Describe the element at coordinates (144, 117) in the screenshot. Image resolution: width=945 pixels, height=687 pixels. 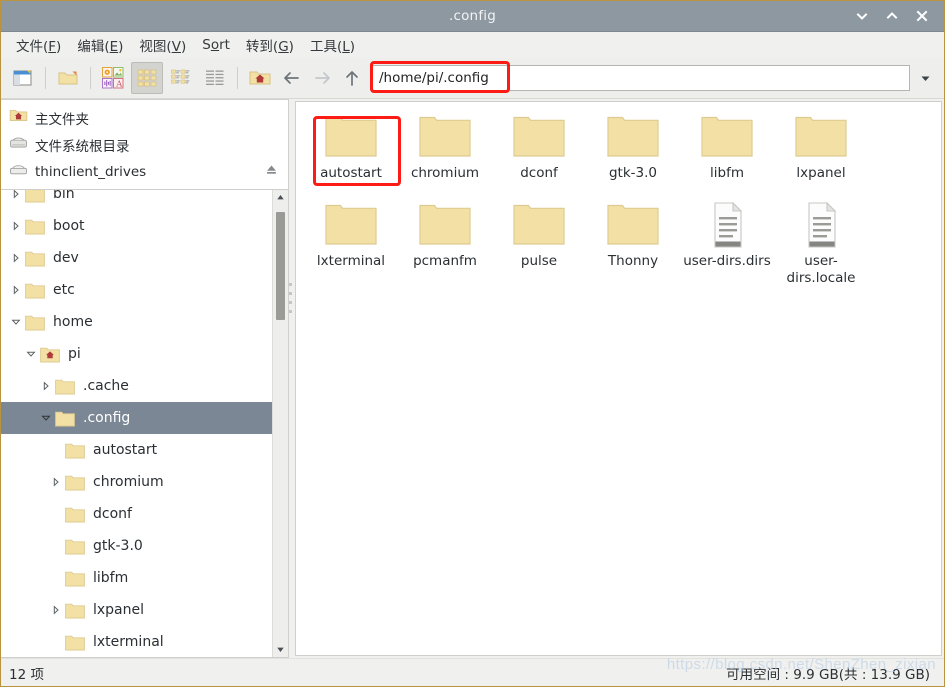
I see `place-home: 主文件夹` at that location.